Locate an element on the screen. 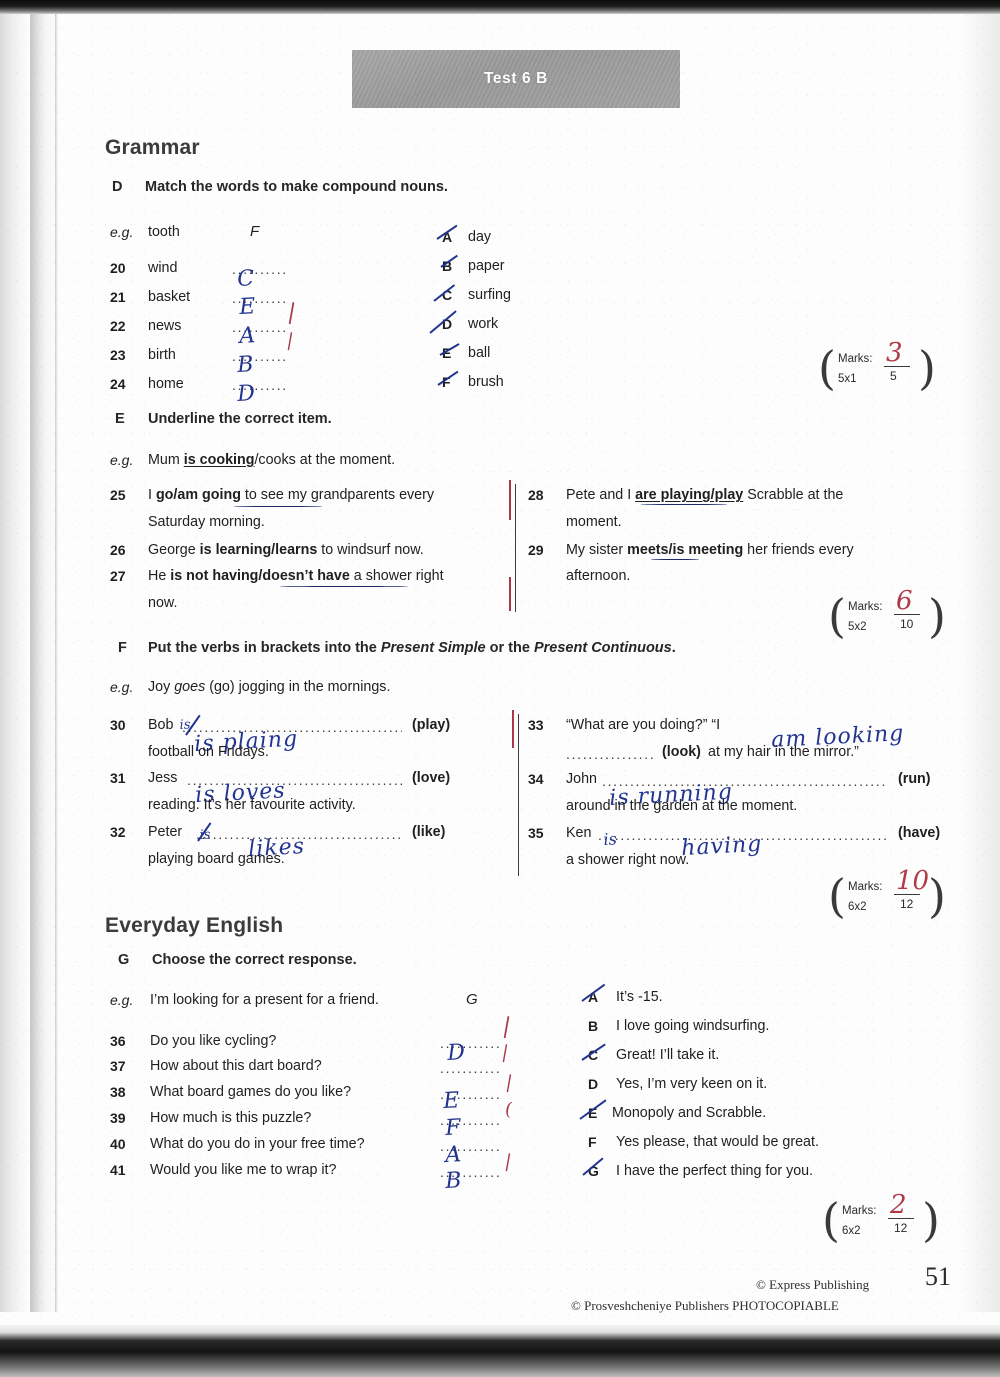 This screenshot has height=1377, width=1000. item-word: birth is located at coordinates (162, 355).